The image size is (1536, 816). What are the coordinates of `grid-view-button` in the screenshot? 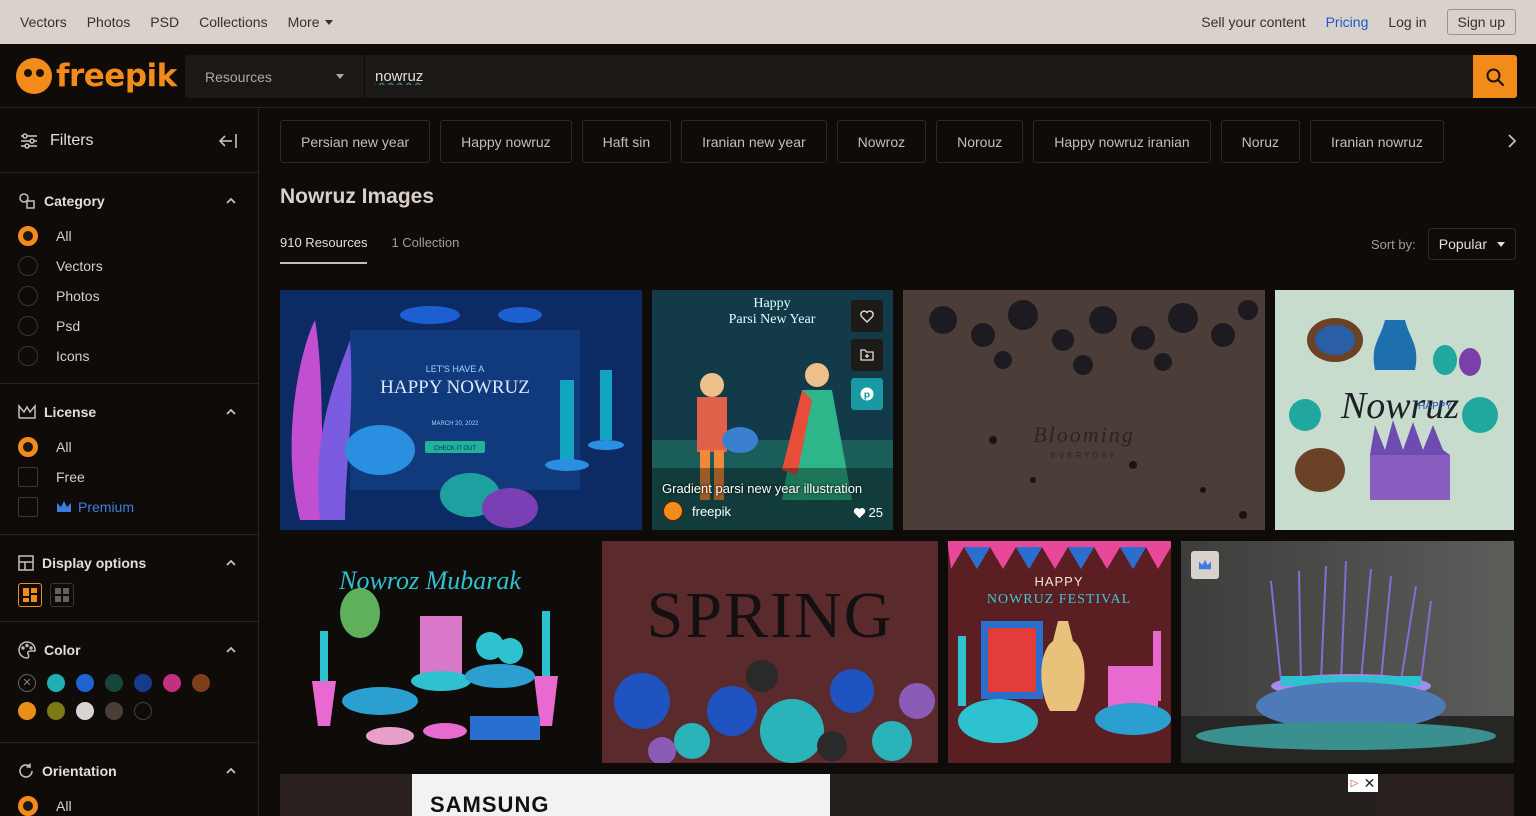 It's located at (62, 595).